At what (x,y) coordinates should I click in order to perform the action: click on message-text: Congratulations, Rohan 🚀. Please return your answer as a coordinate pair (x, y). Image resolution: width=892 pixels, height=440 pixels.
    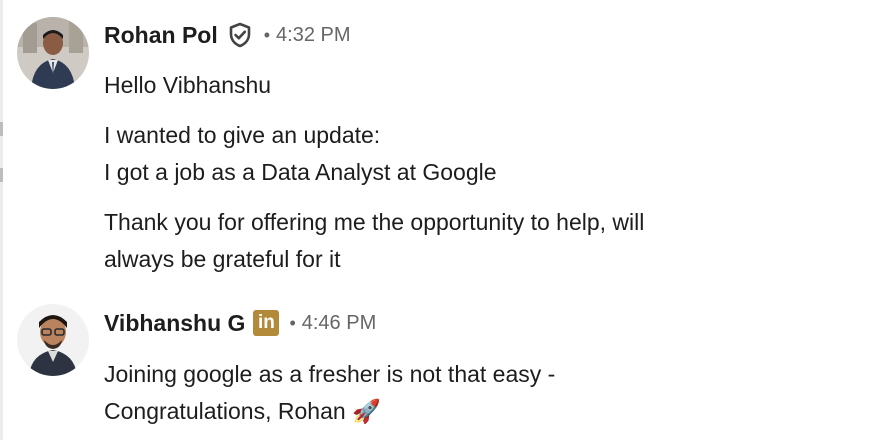
    Looking at the image, I should click on (242, 411).